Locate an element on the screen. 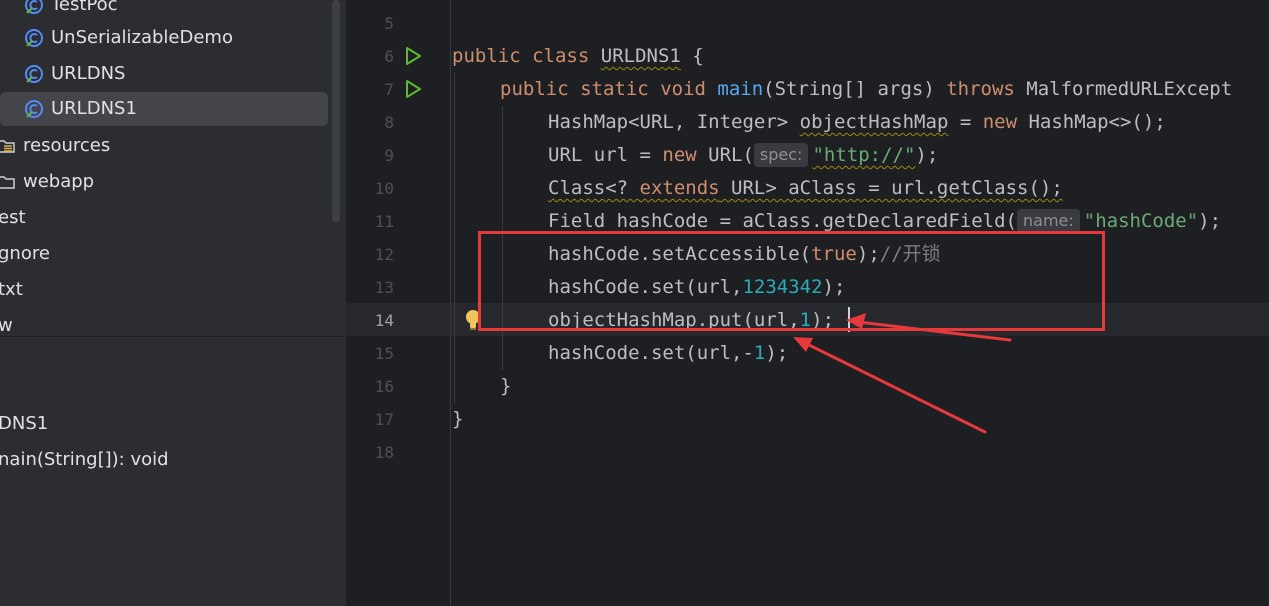 The width and height of the screenshot is (1269, 606). string-literal: "hashCode" is located at coordinates (1141, 221).